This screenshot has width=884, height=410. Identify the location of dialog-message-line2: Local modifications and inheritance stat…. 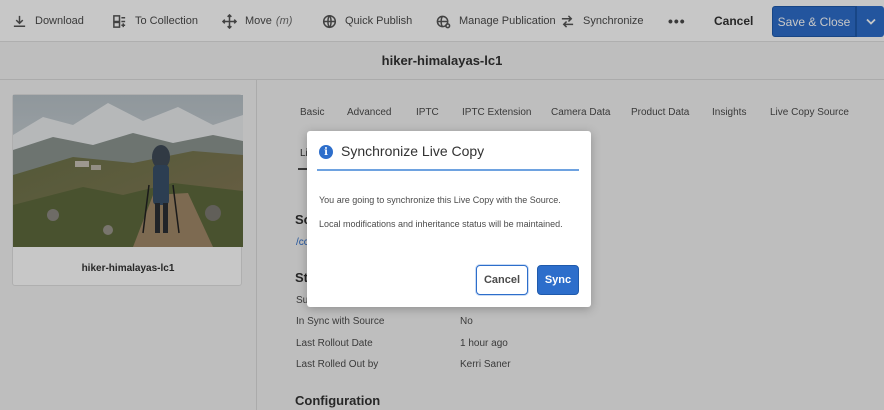
(441, 224).